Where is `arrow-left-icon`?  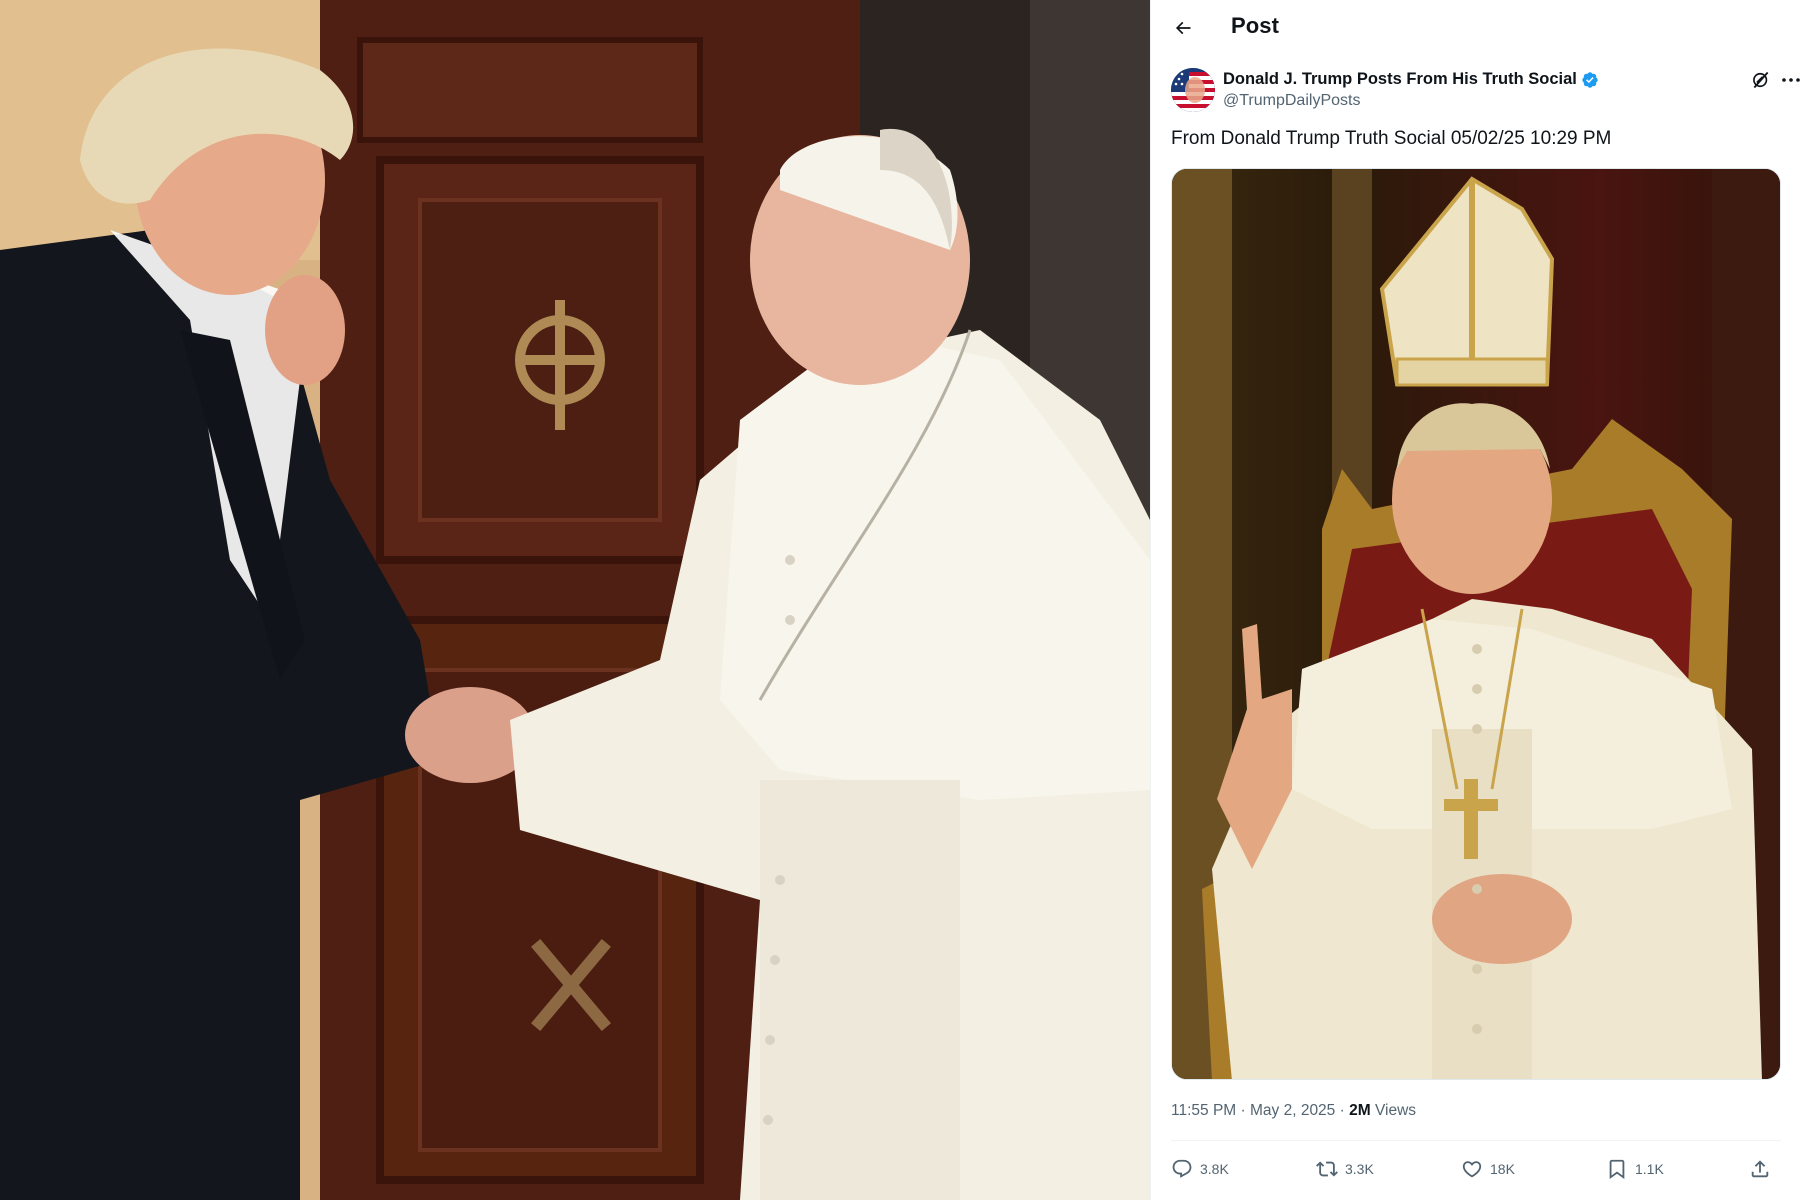
arrow-left-icon is located at coordinates (1183, 28).